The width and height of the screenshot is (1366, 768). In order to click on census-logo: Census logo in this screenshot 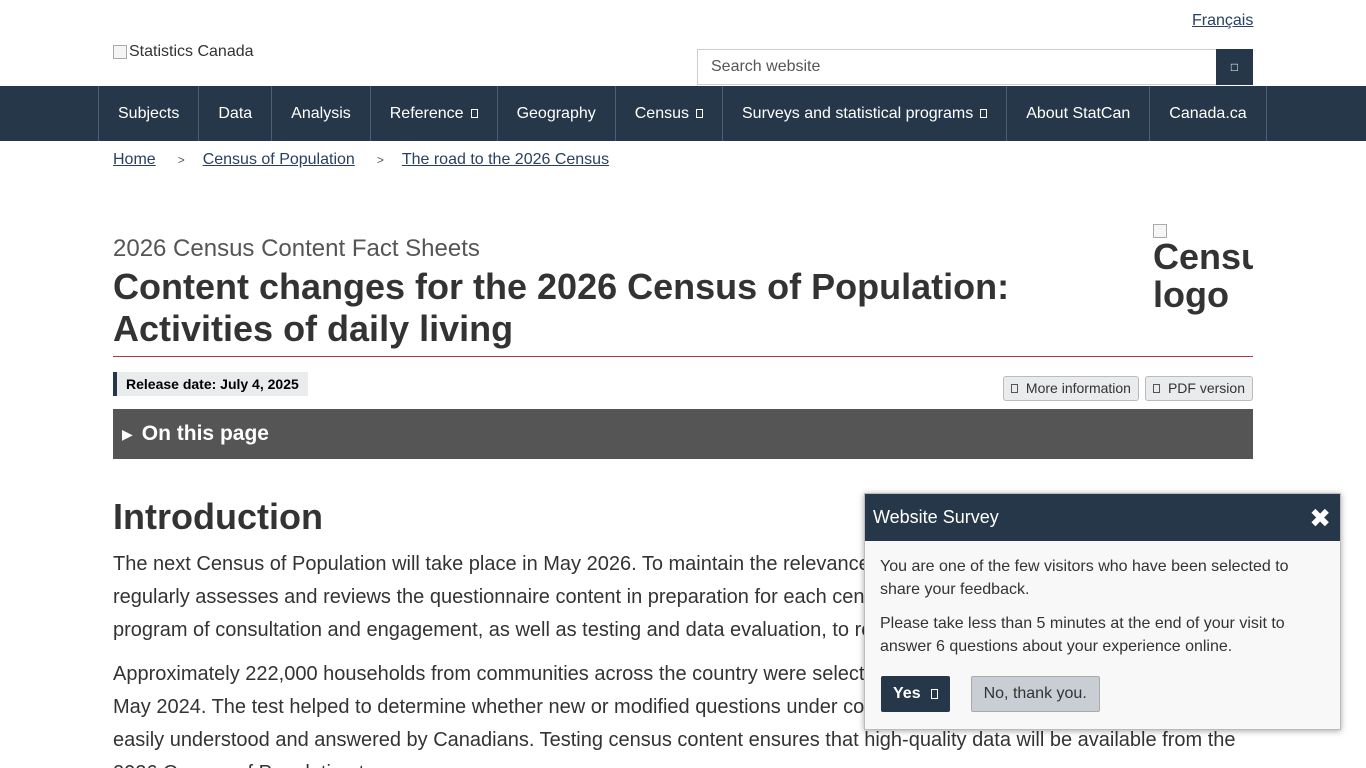, I will do `click(1203, 274)`.